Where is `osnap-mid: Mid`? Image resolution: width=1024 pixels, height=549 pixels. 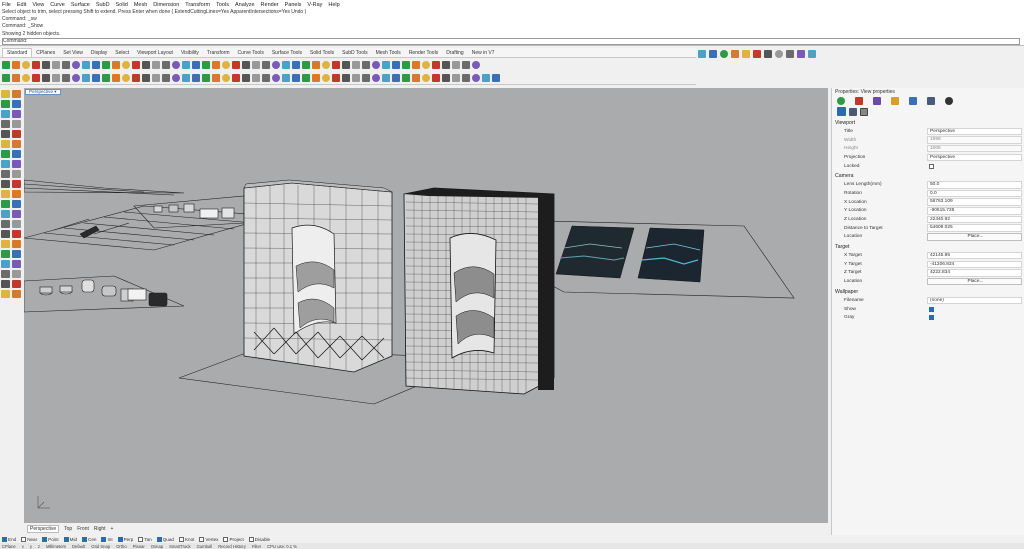 osnap-mid: Mid is located at coordinates (70, 539).